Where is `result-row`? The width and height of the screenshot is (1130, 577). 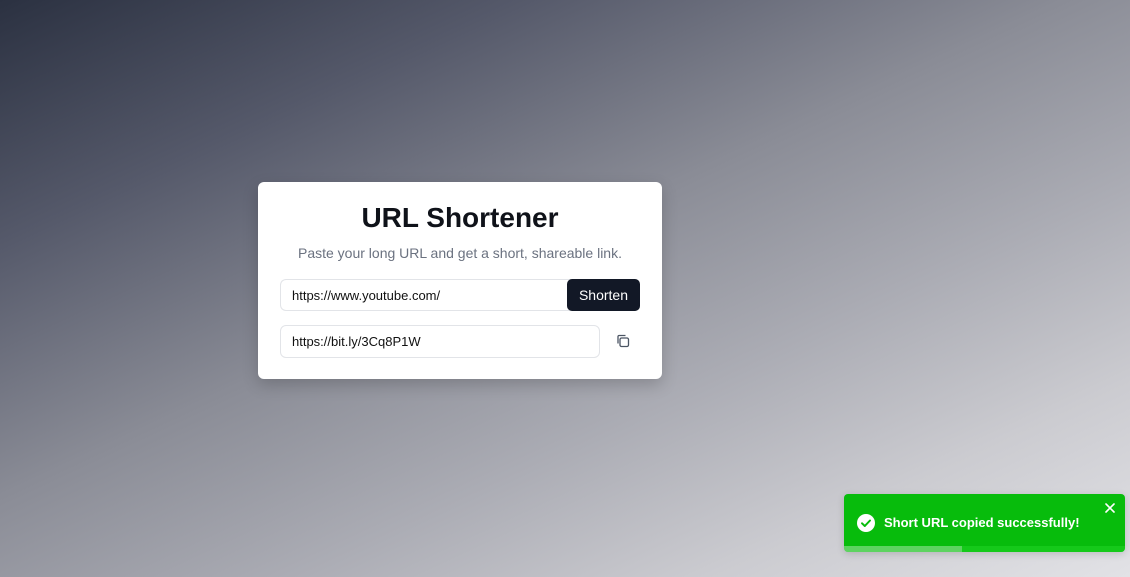
result-row is located at coordinates (460, 341).